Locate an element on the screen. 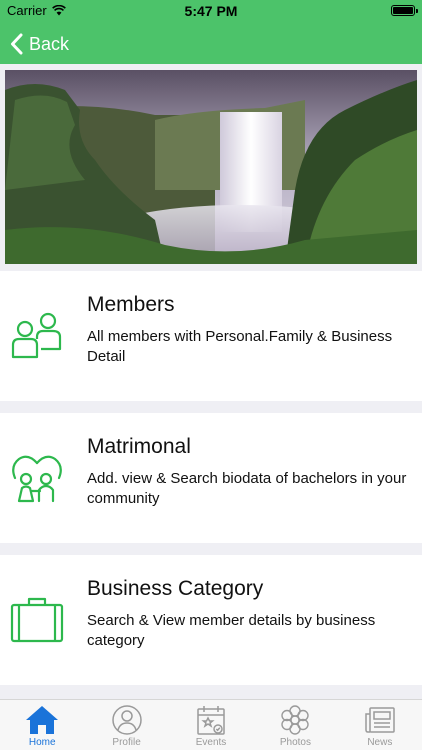  status-time: 5:47 PM is located at coordinates (211, 11).